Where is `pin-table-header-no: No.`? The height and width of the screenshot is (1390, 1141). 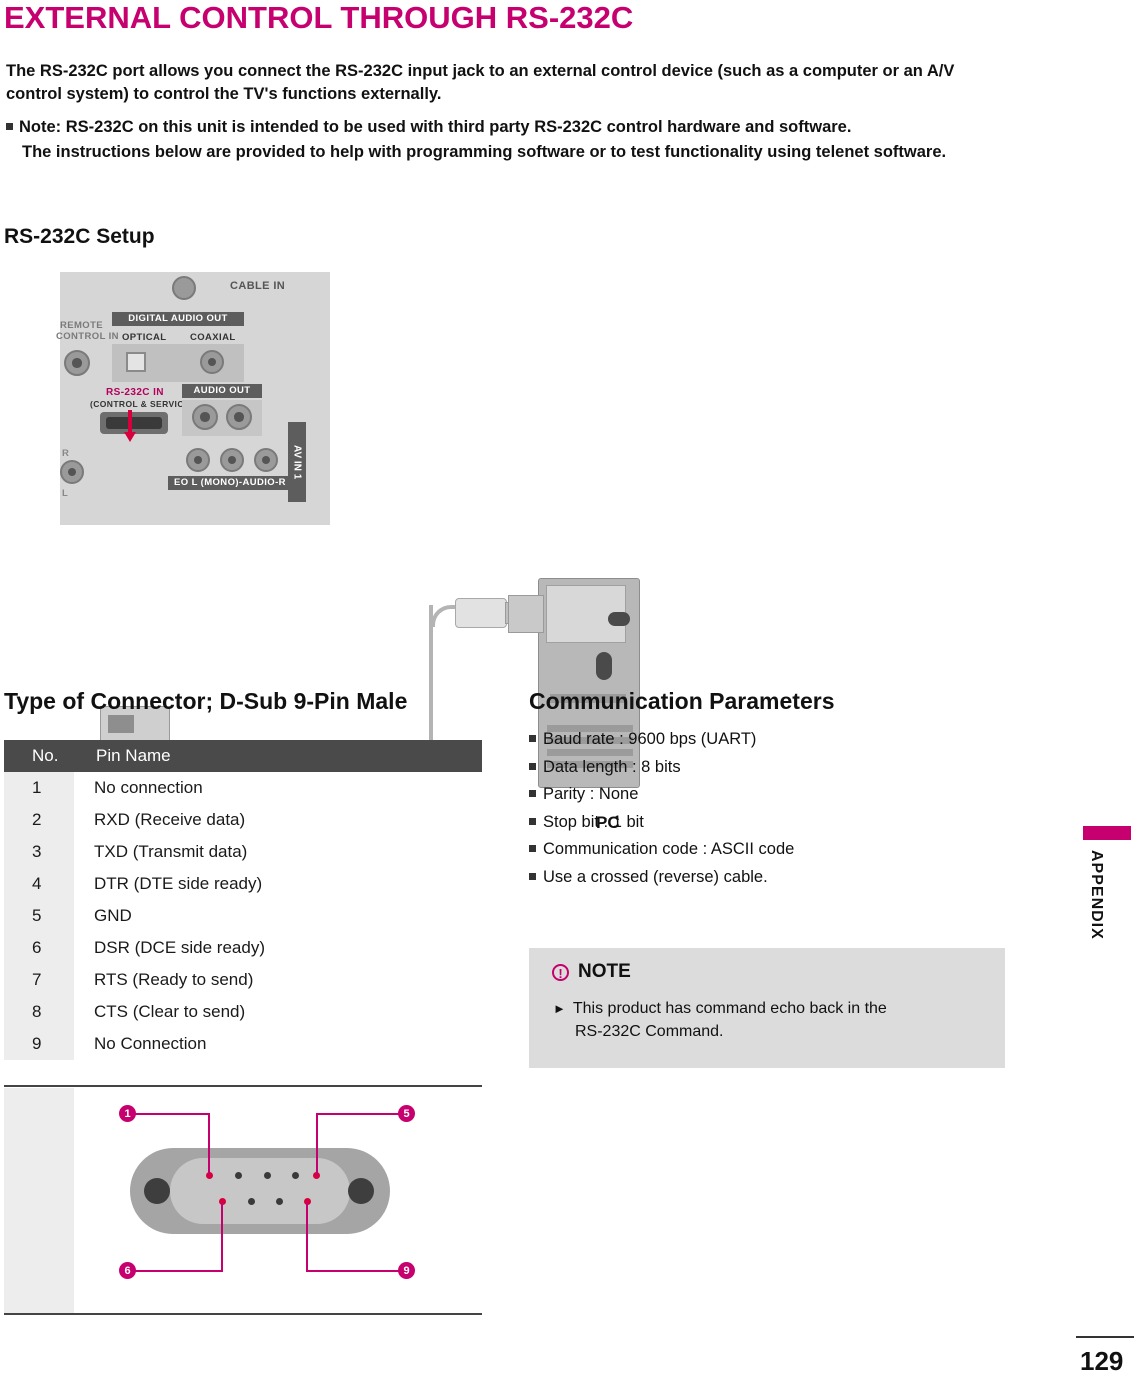 pin-table-header-no: No. is located at coordinates (45, 755).